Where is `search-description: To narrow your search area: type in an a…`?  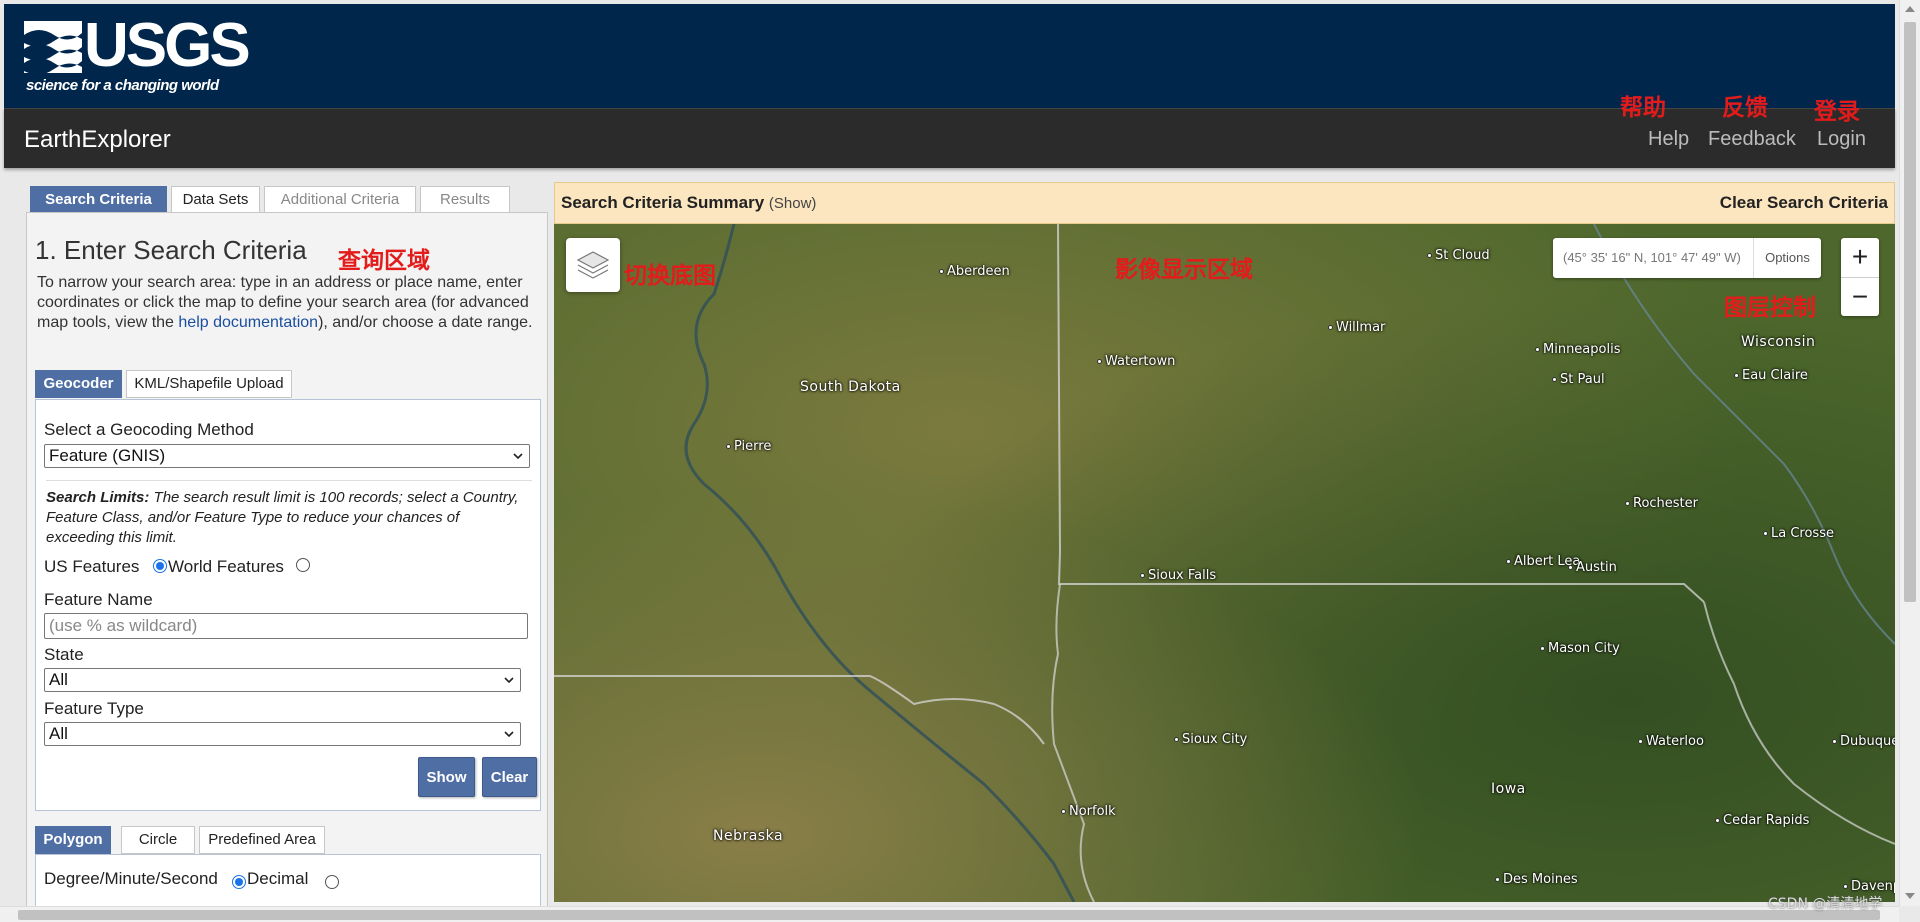
search-description: To narrow your search area: type in an a… is located at coordinates (289, 303).